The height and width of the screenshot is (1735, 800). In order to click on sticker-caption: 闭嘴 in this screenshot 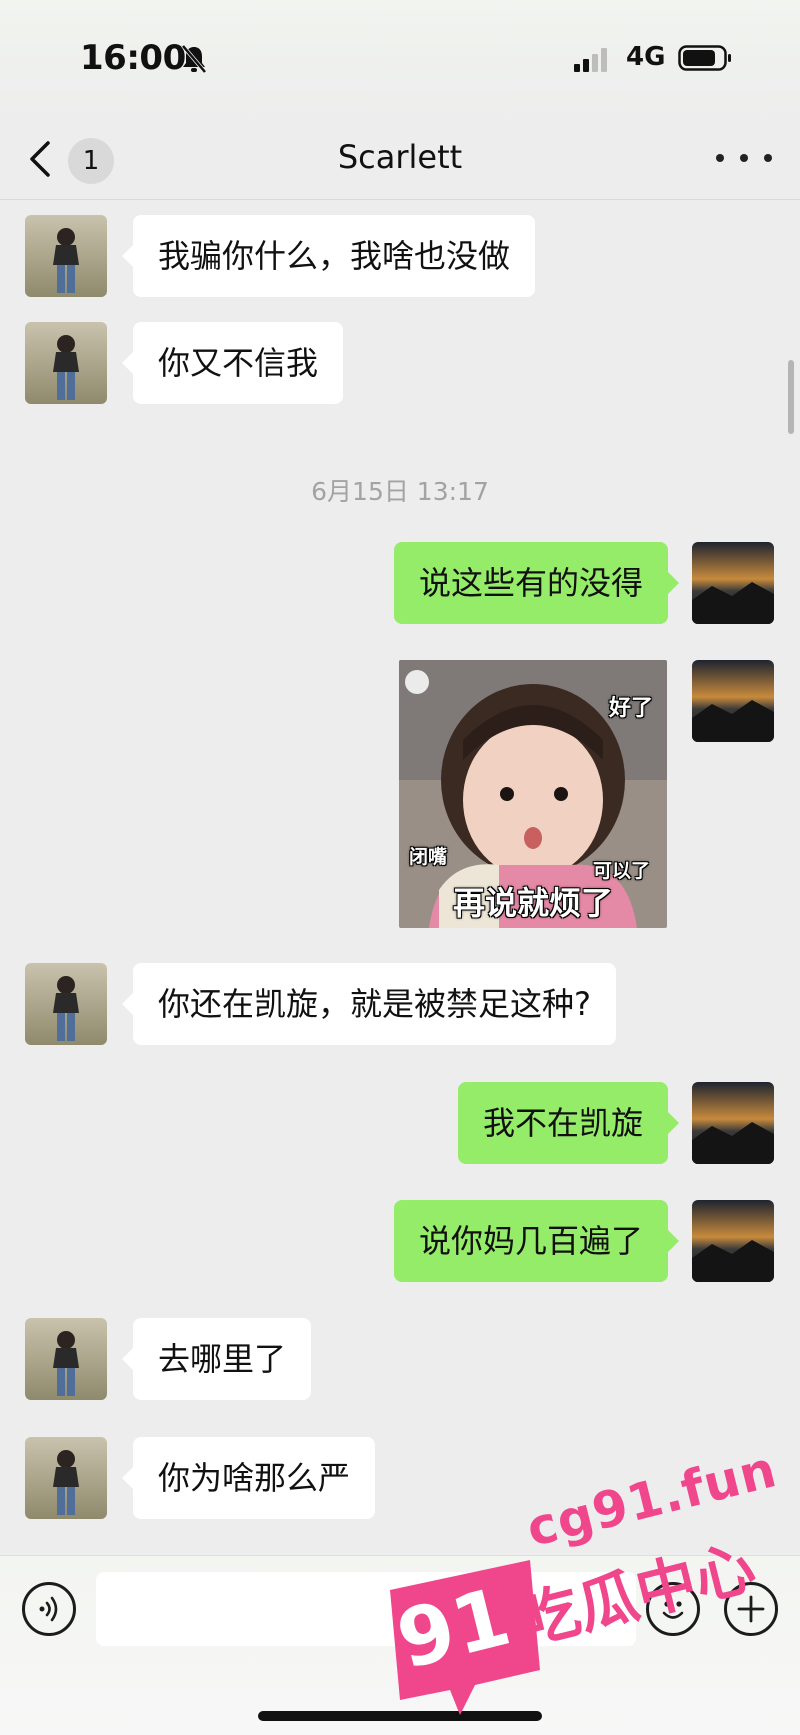, I will do `click(428, 857)`.